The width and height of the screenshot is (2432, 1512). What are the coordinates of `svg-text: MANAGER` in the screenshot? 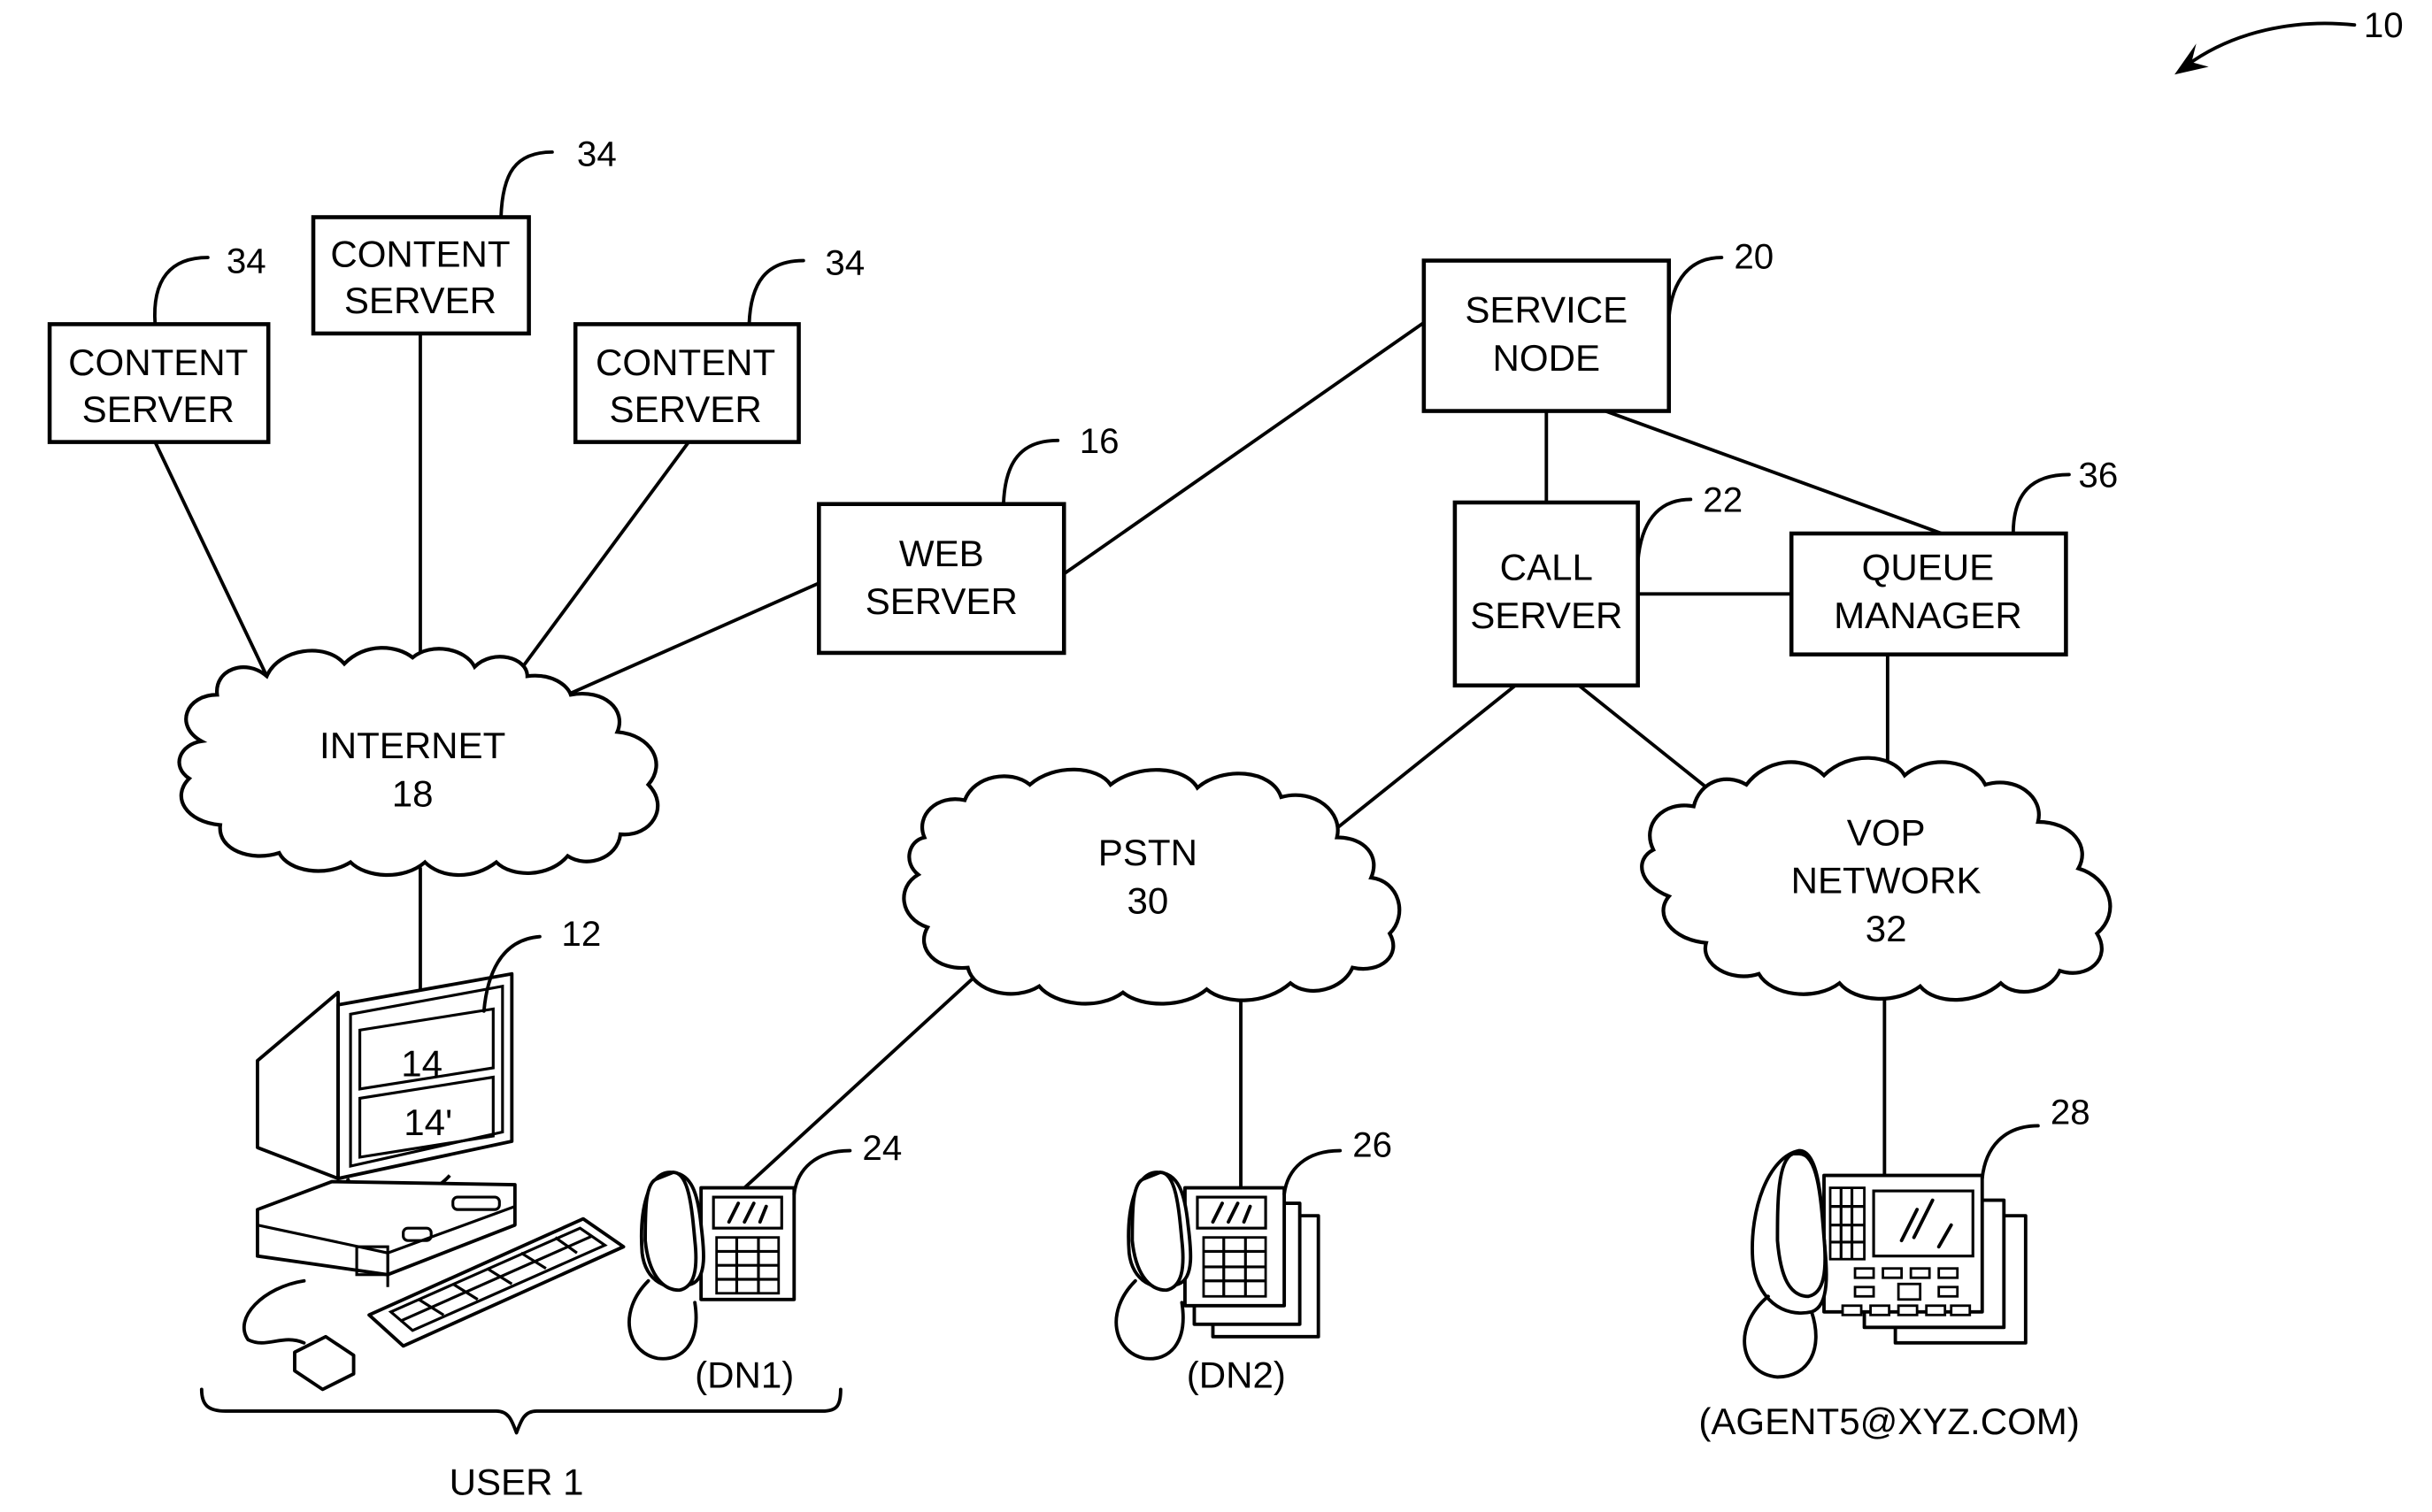 It's located at (1928, 615).